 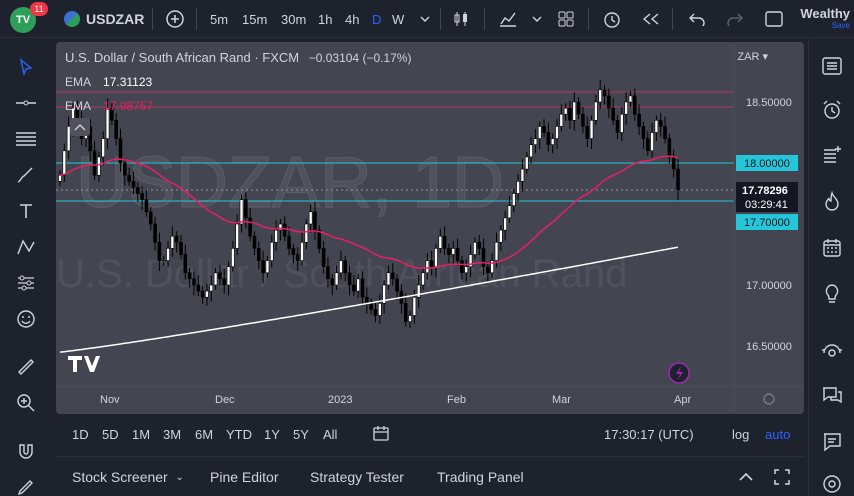 I want to click on interval-dropdown, so click(x=425, y=19).